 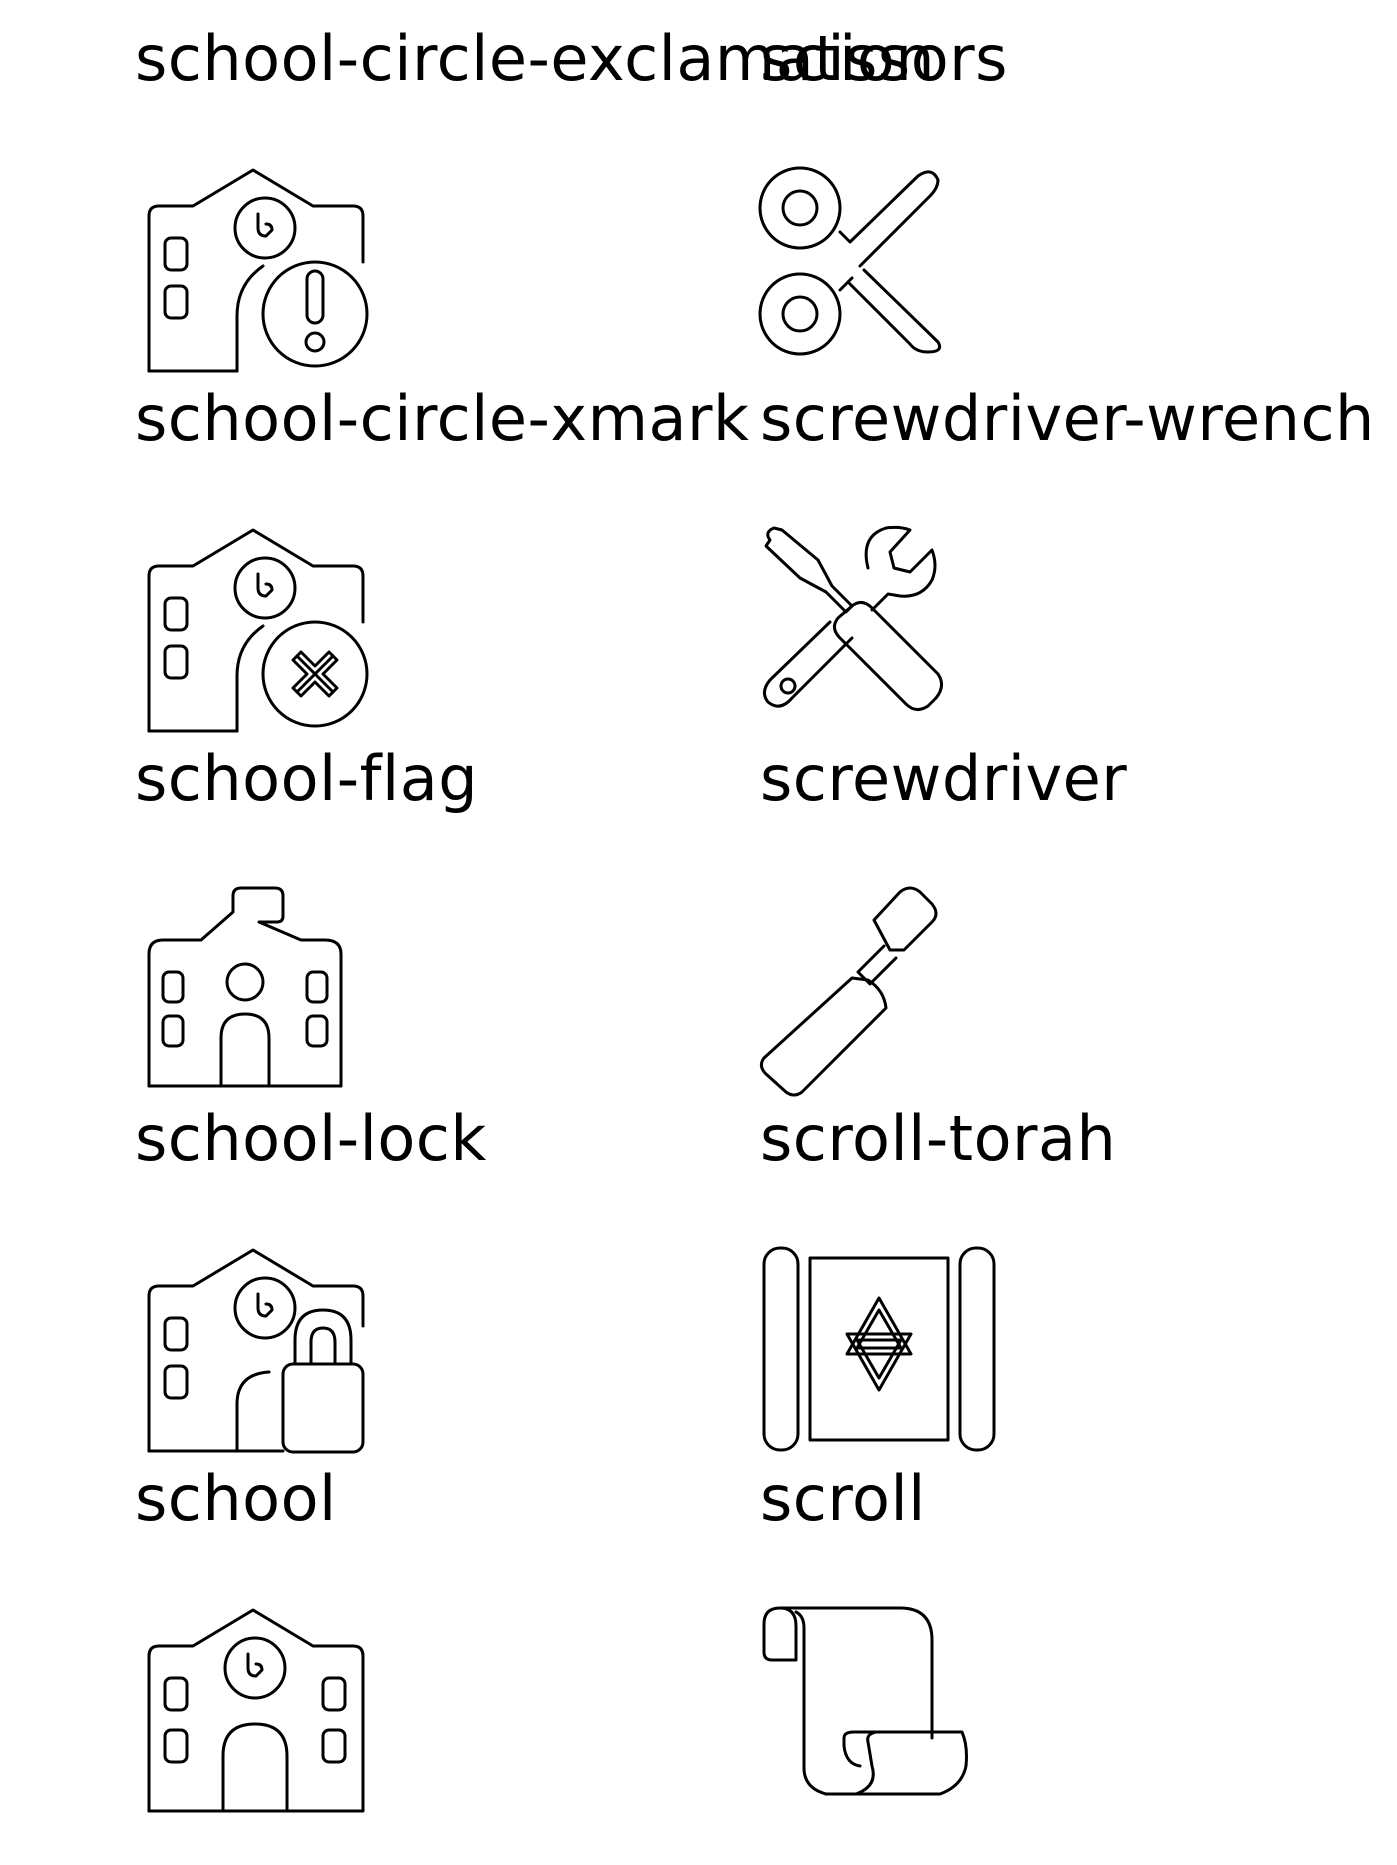 What do you see at coordinates (258, 630) in the screenshot?
I see `school-circle-xmark-icon` at bounding box center [258, 630].